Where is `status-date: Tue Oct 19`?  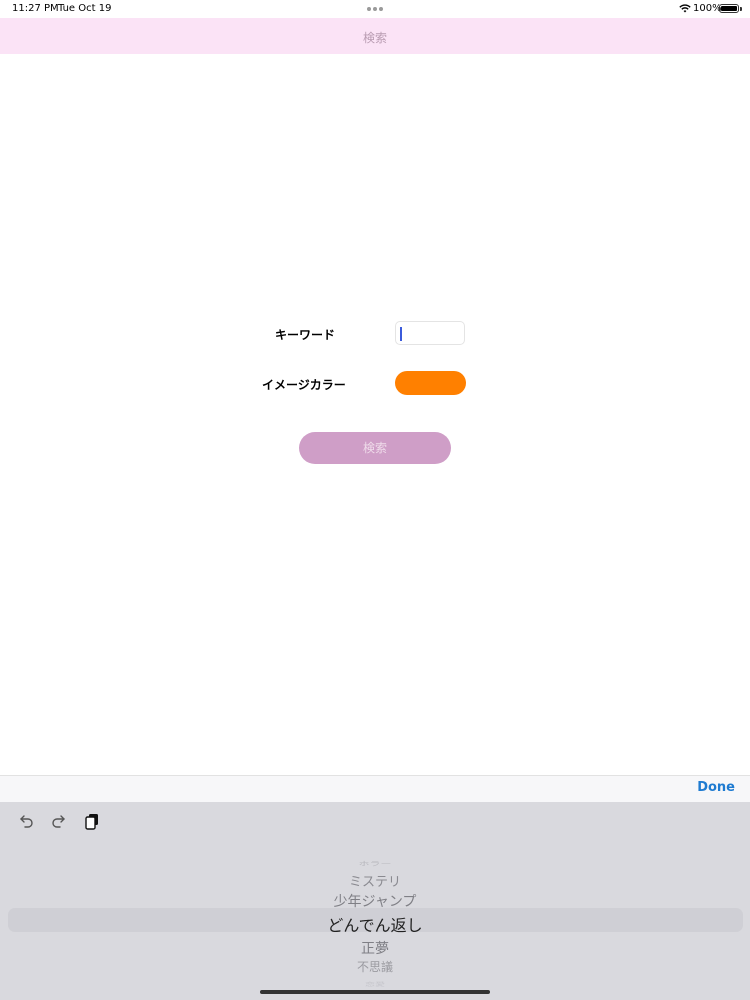 status-date: Tue Oct 19 is located at coordinates (85, 8).